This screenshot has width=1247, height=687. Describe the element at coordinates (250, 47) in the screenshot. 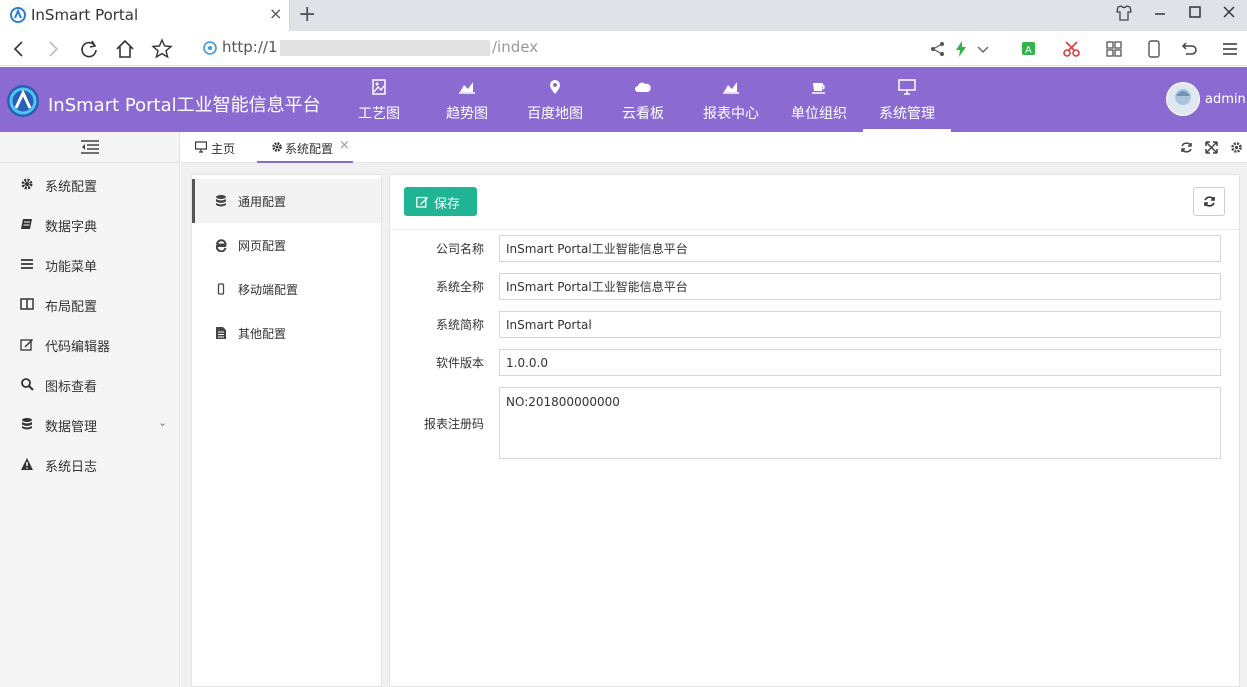

I see `url-text: http://1` at that location.